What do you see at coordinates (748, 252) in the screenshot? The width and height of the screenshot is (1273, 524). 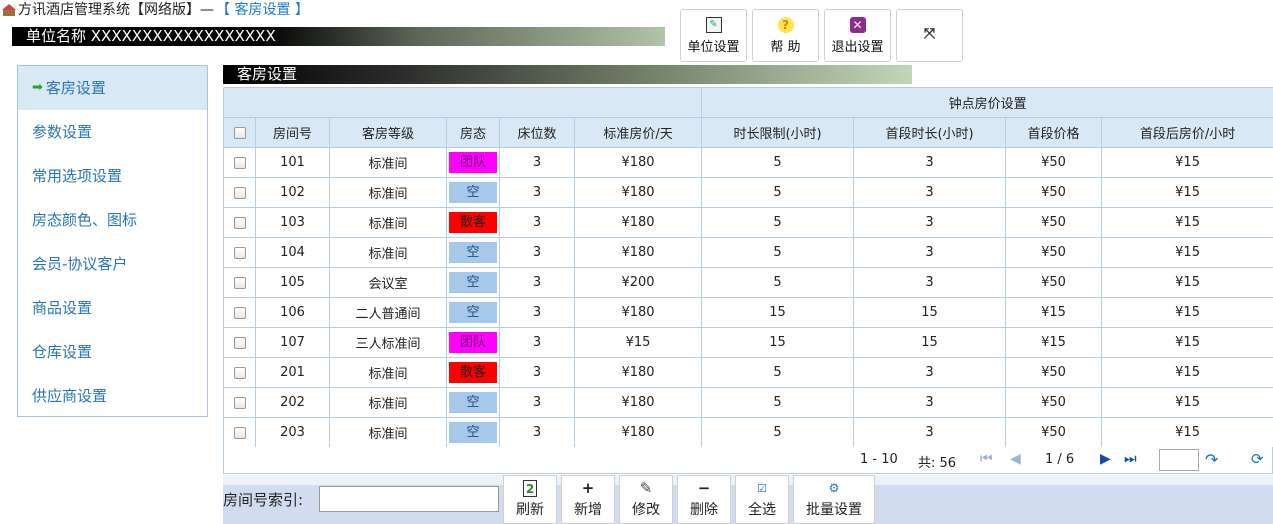 I see `table-row: 104 标准间空 3 ¥180 5 3 ¥50 ¥15` at bounding box center [748, 252].